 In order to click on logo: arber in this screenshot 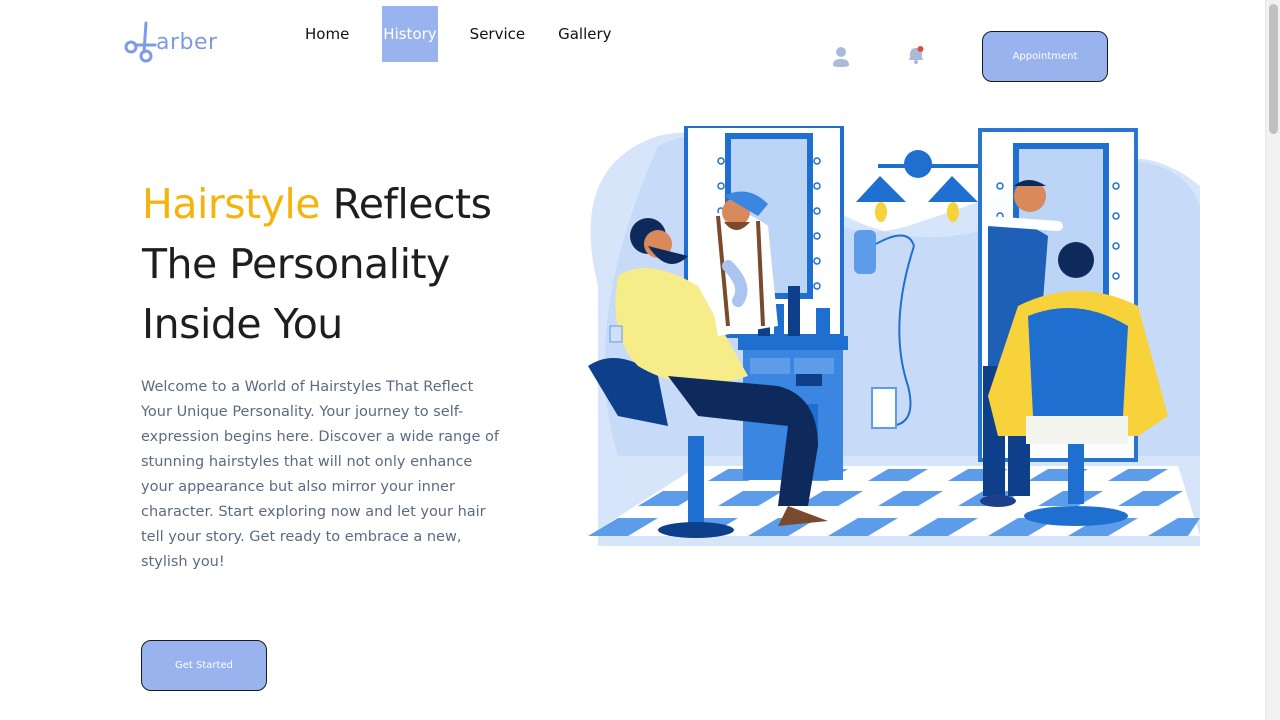, I will do `click(171, 42)`.